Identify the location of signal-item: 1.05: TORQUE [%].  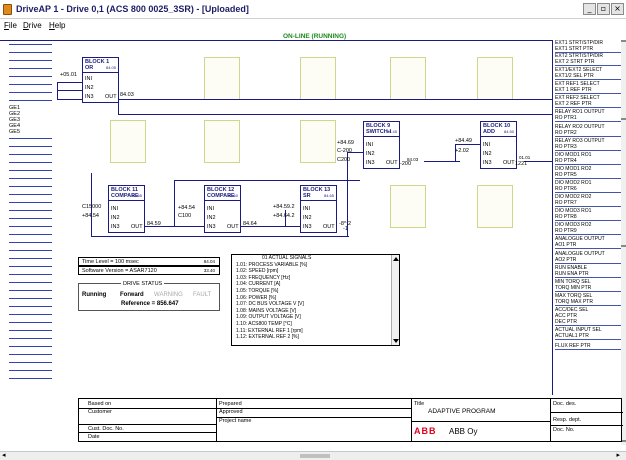
(315, 291).